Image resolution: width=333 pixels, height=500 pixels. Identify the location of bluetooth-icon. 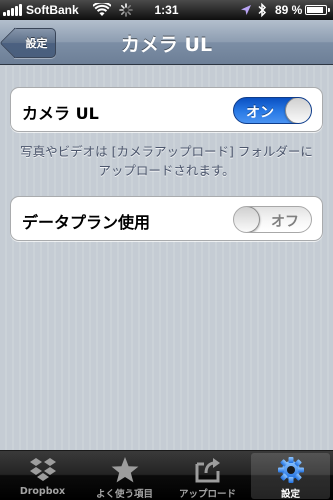
(262, 10).